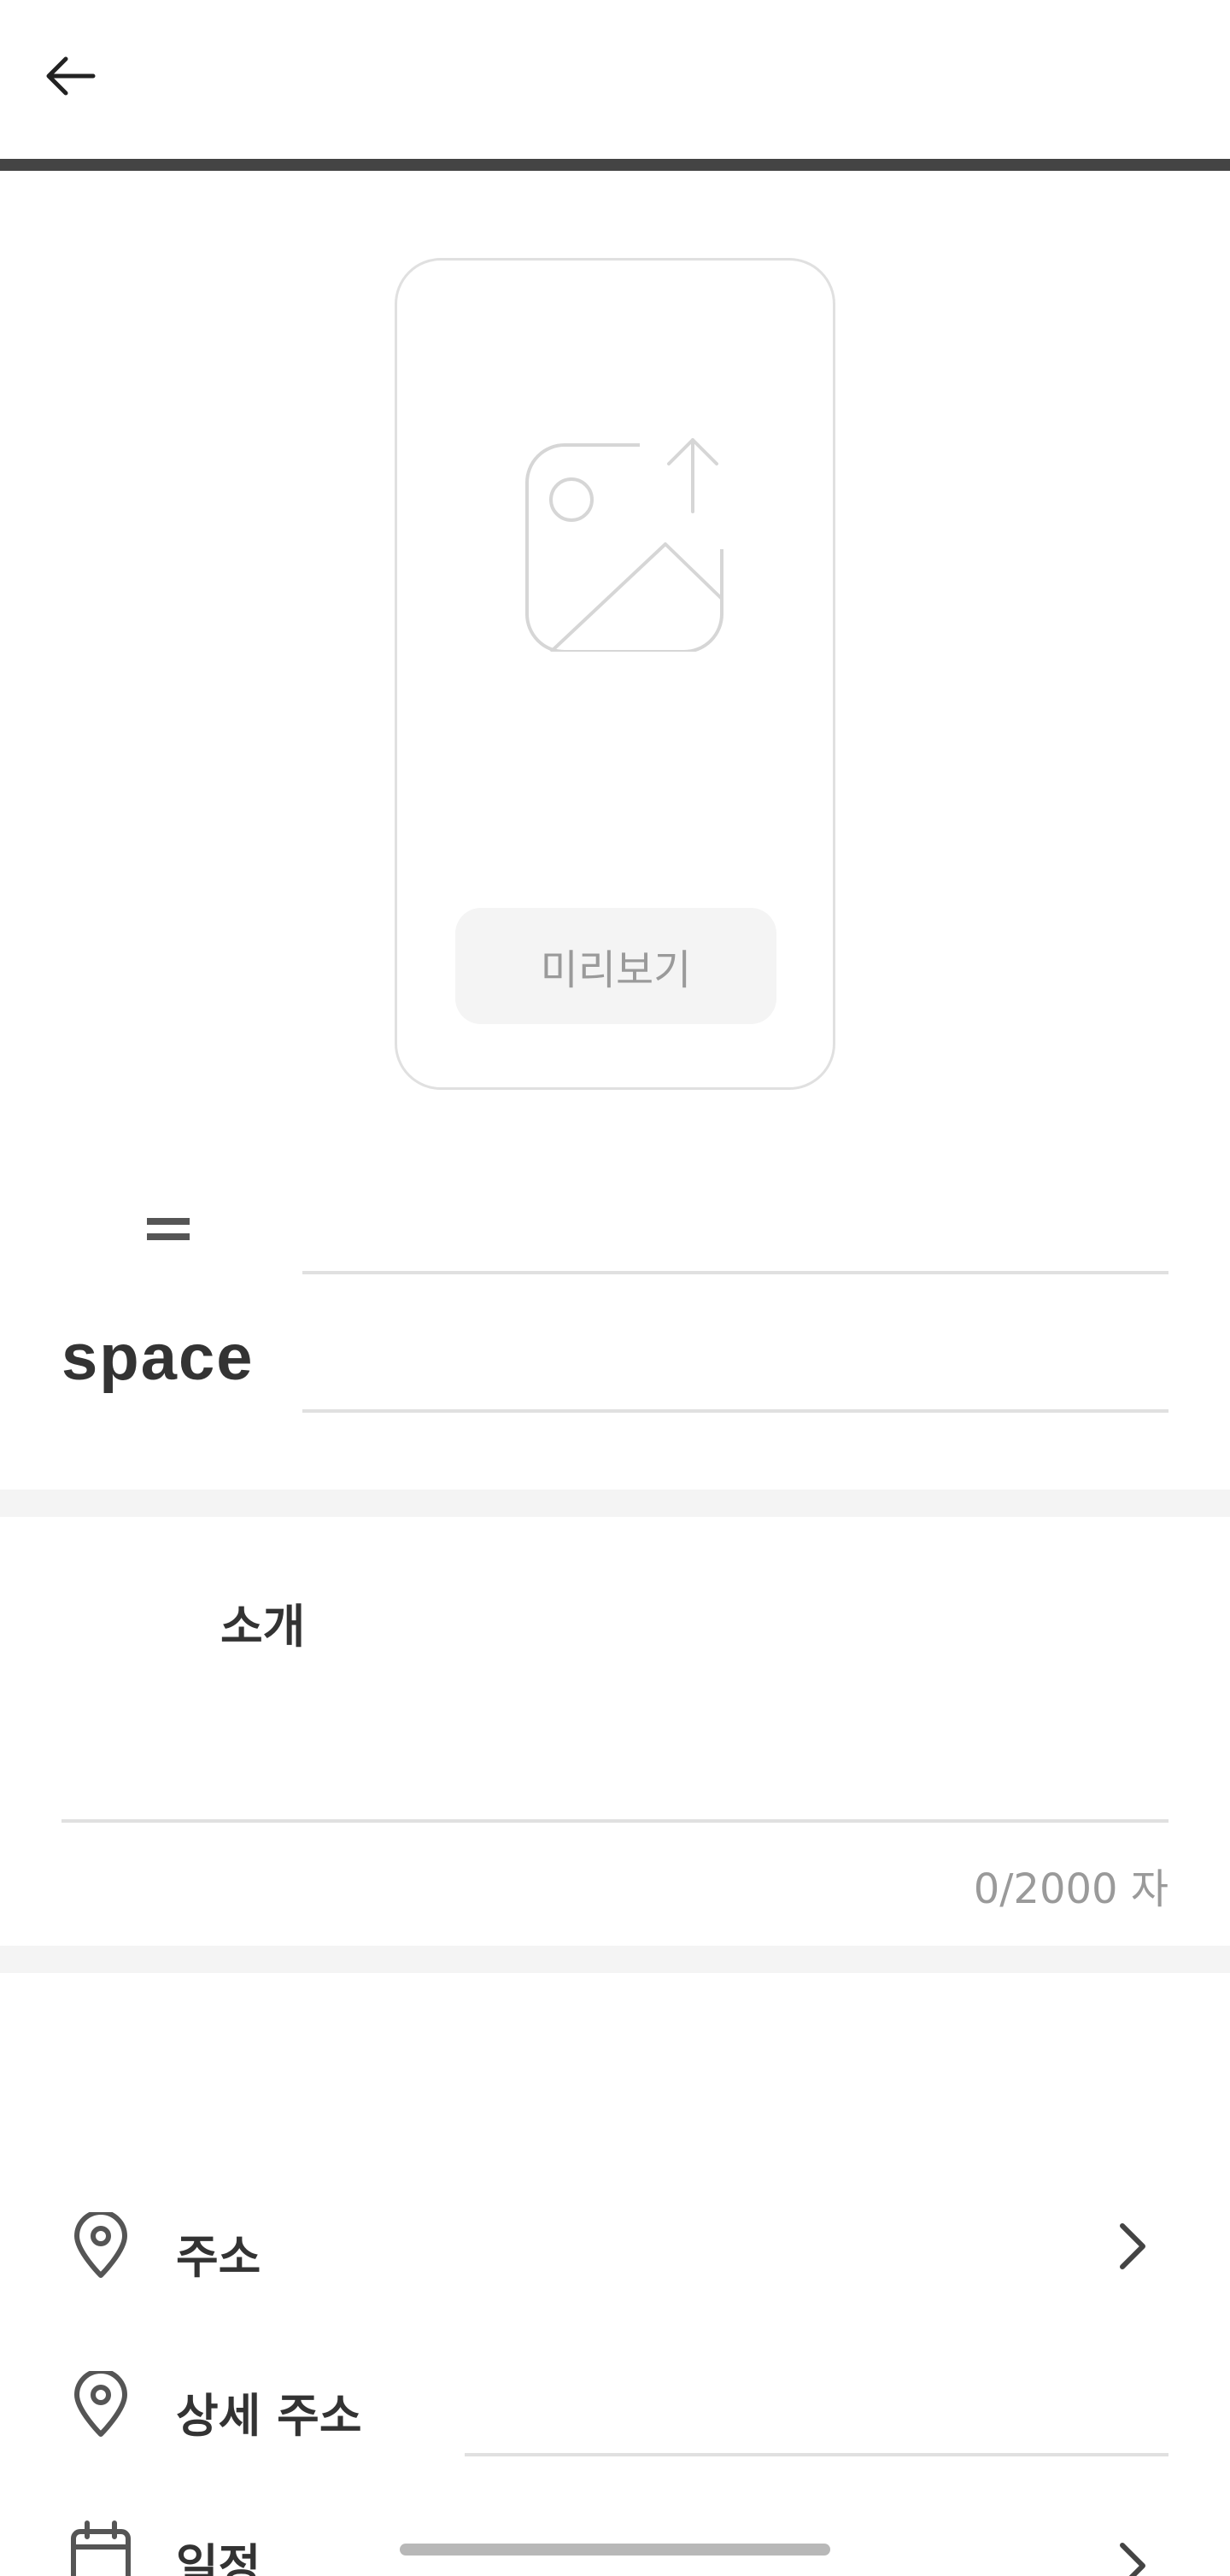 This screenshot has height=2576, width=1230. Describe the element at coordinates (735, 1272) in the screenshot. I see `name-input-underline` at that location.